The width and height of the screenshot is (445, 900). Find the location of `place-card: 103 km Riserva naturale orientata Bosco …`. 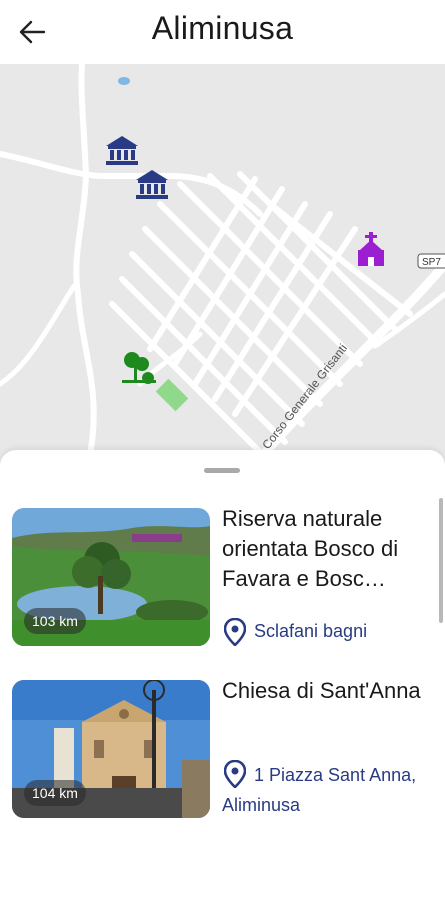

place-card: 103 km Riserva naturale orientata Bosco … is located at coordinates (222, 577).